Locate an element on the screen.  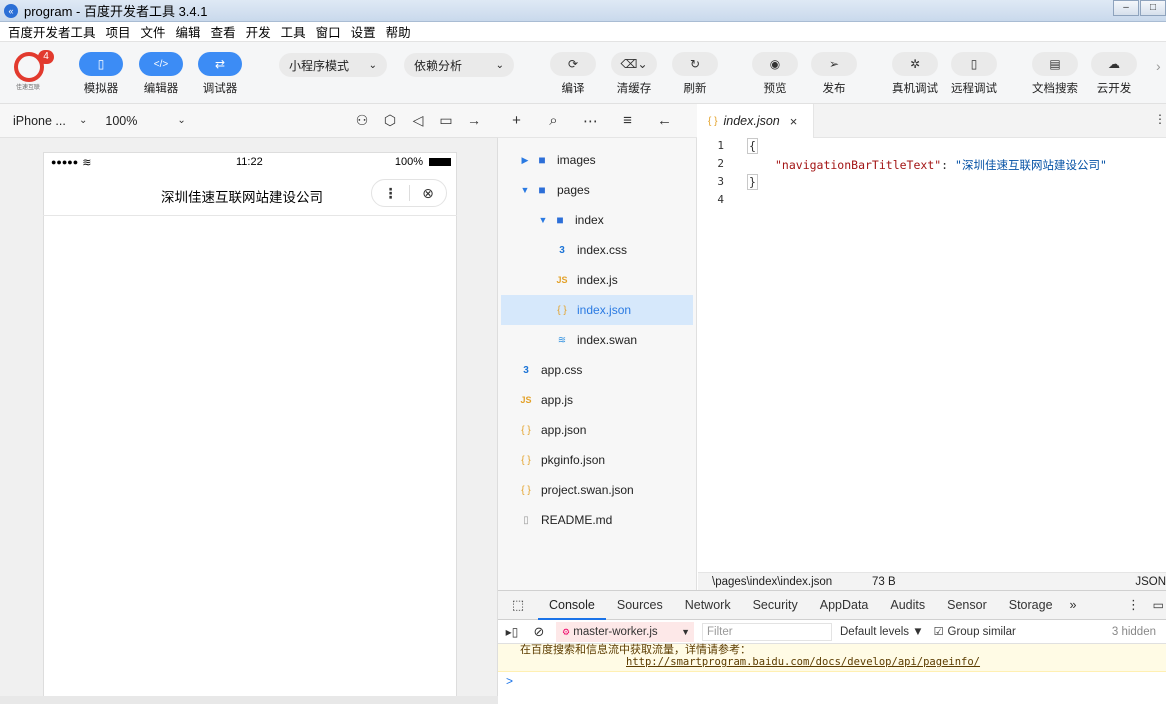
arrow-right-icon: → is located at coordinates (474, 120).